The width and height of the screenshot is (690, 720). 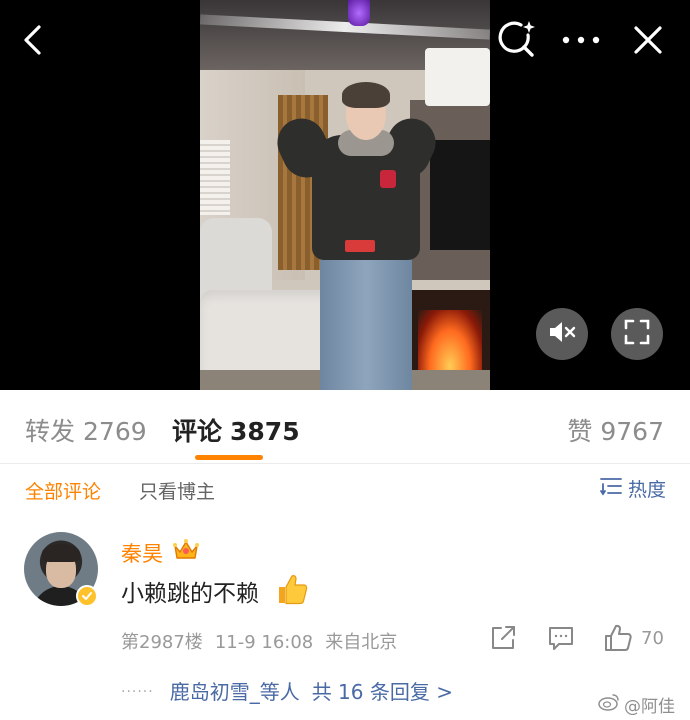 What do you see at coordinates (34, 40) in the screenshot?
I see `back-icon` at bounding box center [34, 40].